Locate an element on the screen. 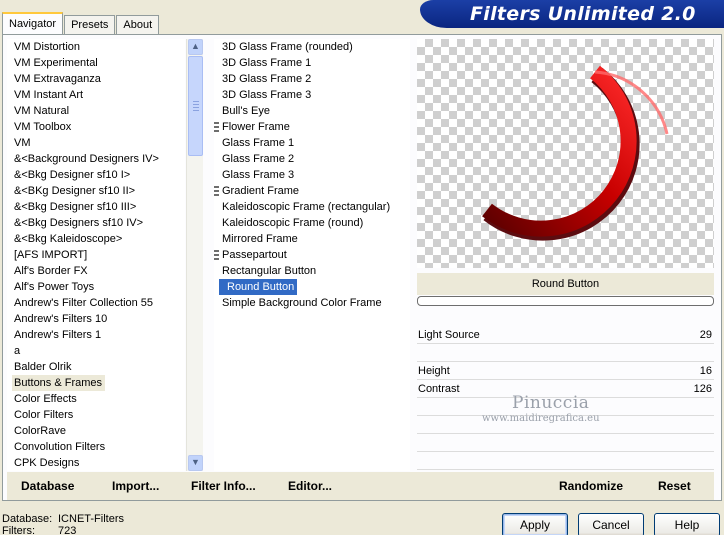 Image resolution: width=724 pixels, height=535 pixels. category-scrollbar: ▲ ▼ is located at coordinates (194, 255).